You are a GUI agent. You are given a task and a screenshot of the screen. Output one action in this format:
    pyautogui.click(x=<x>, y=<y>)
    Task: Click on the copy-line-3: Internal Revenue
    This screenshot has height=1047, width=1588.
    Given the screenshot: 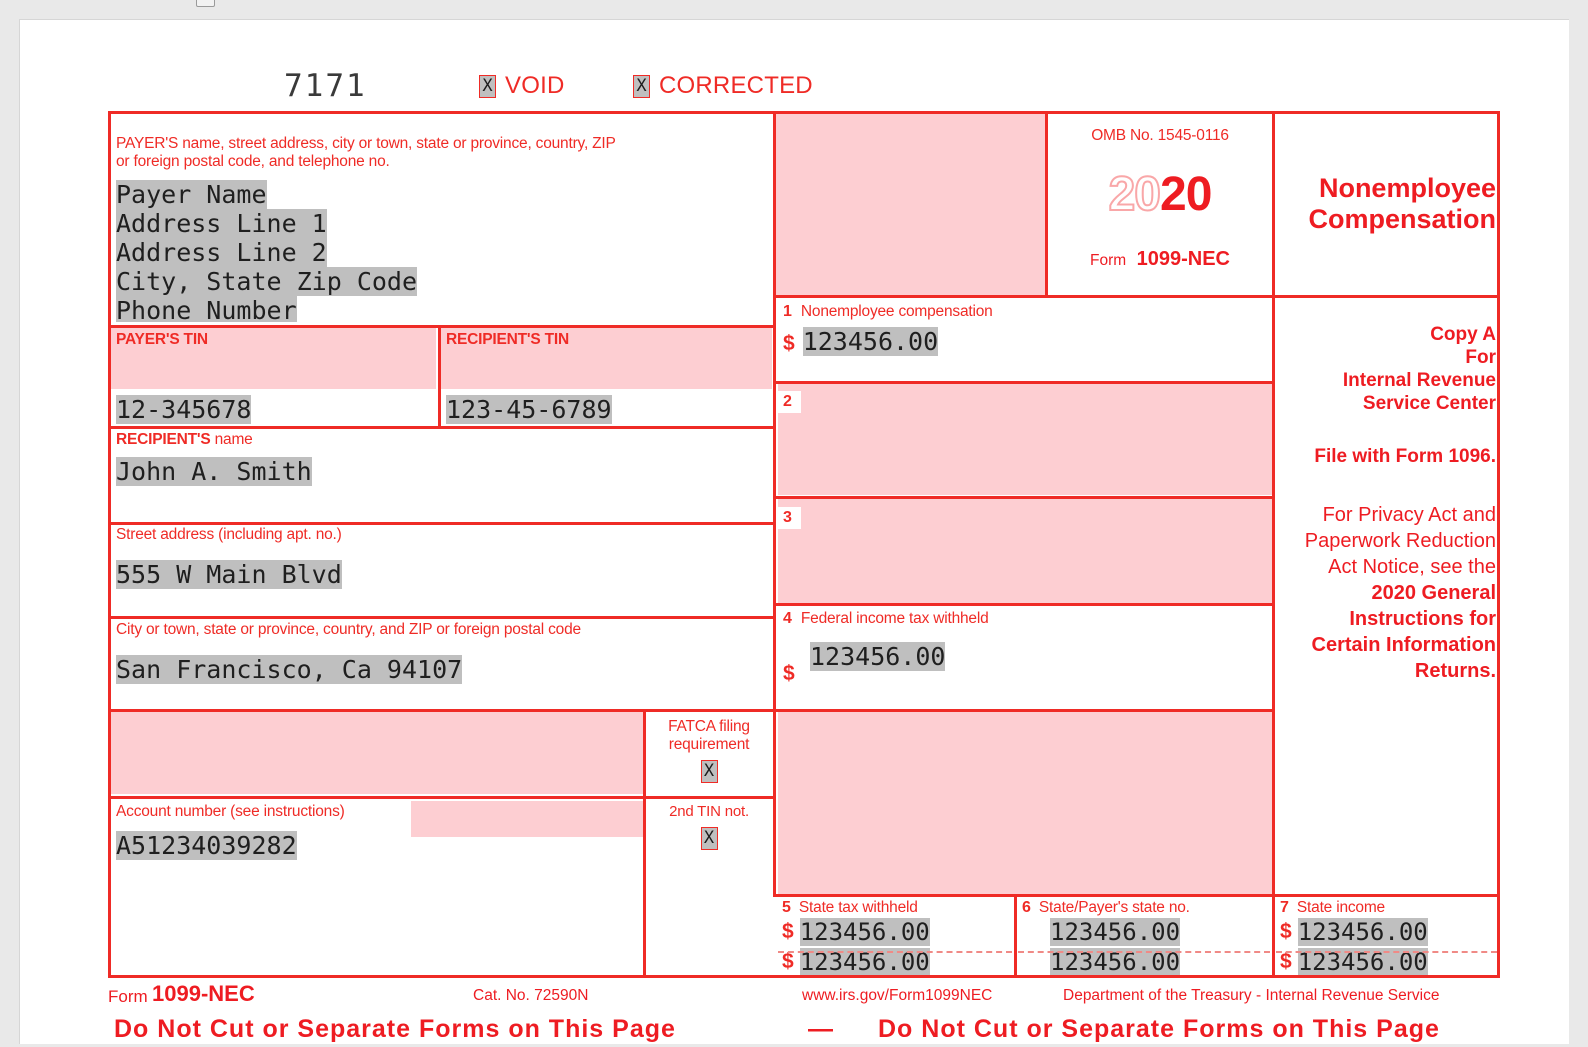 What is the action you would take?
    pyautogui.click(x=1419, y=380)
    